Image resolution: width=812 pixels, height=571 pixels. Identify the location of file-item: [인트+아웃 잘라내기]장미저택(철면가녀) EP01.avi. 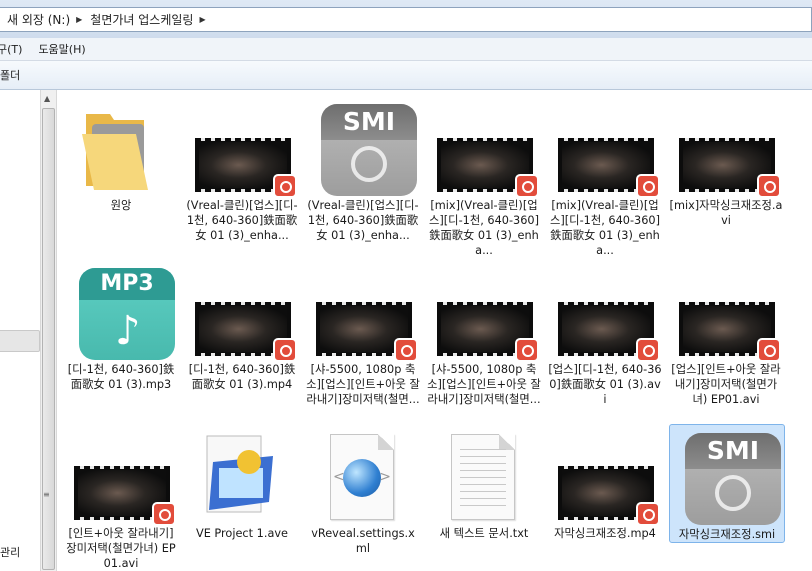
(121, 497).